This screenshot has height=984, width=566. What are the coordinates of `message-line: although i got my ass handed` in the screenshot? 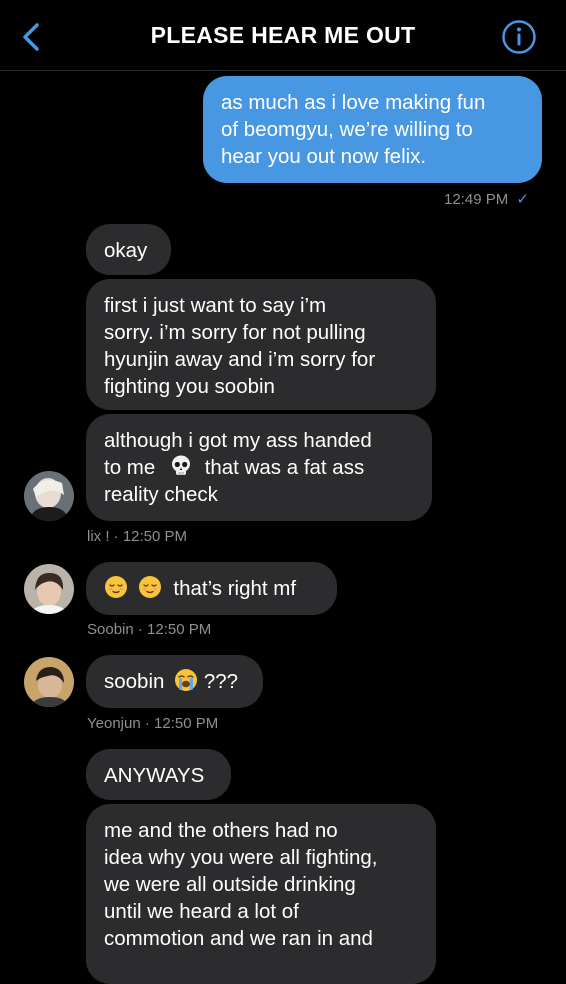 It's located at (238, 440).